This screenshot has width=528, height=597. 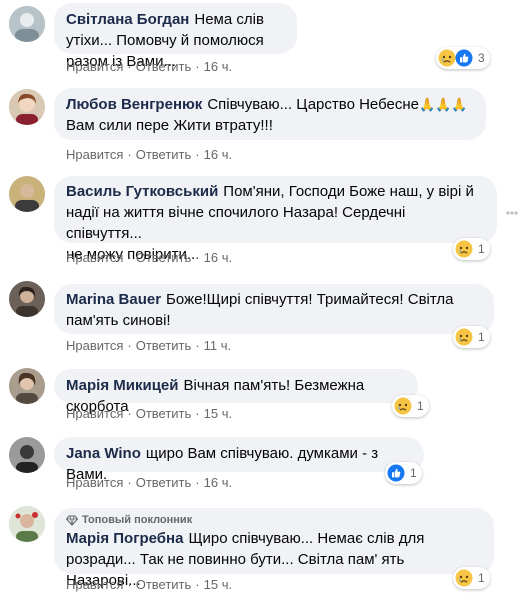 I want to click on top-fan-badge: Топовый поклонник, so click(x=274, y=520).